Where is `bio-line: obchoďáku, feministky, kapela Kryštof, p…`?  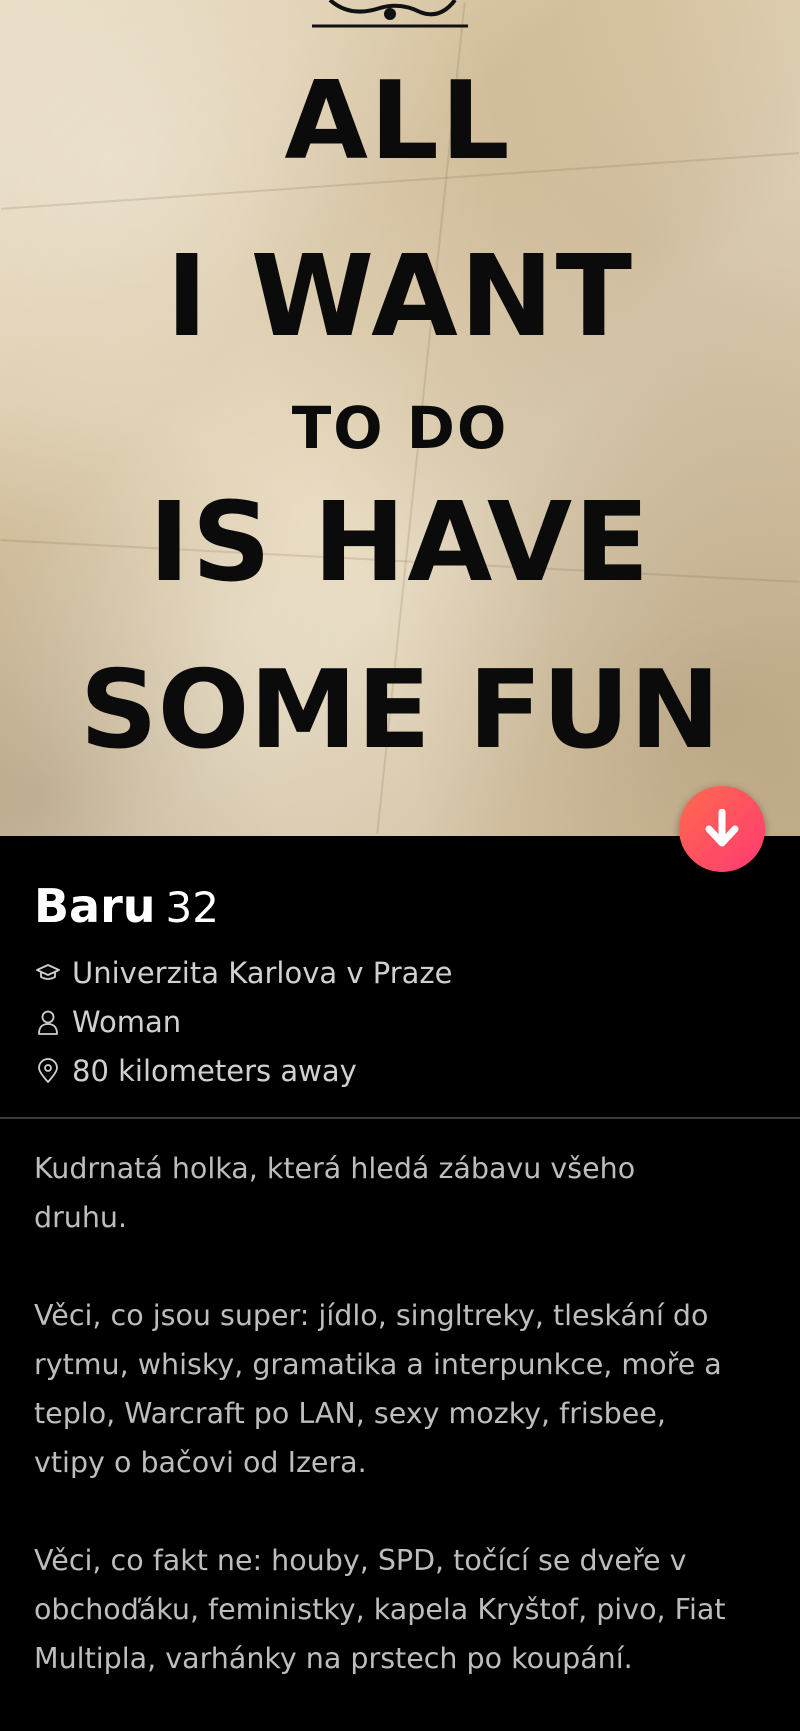 bio-line: obchoďáku, feministky, kapela Kryštof, p… is located at coordinates (380, 1609).